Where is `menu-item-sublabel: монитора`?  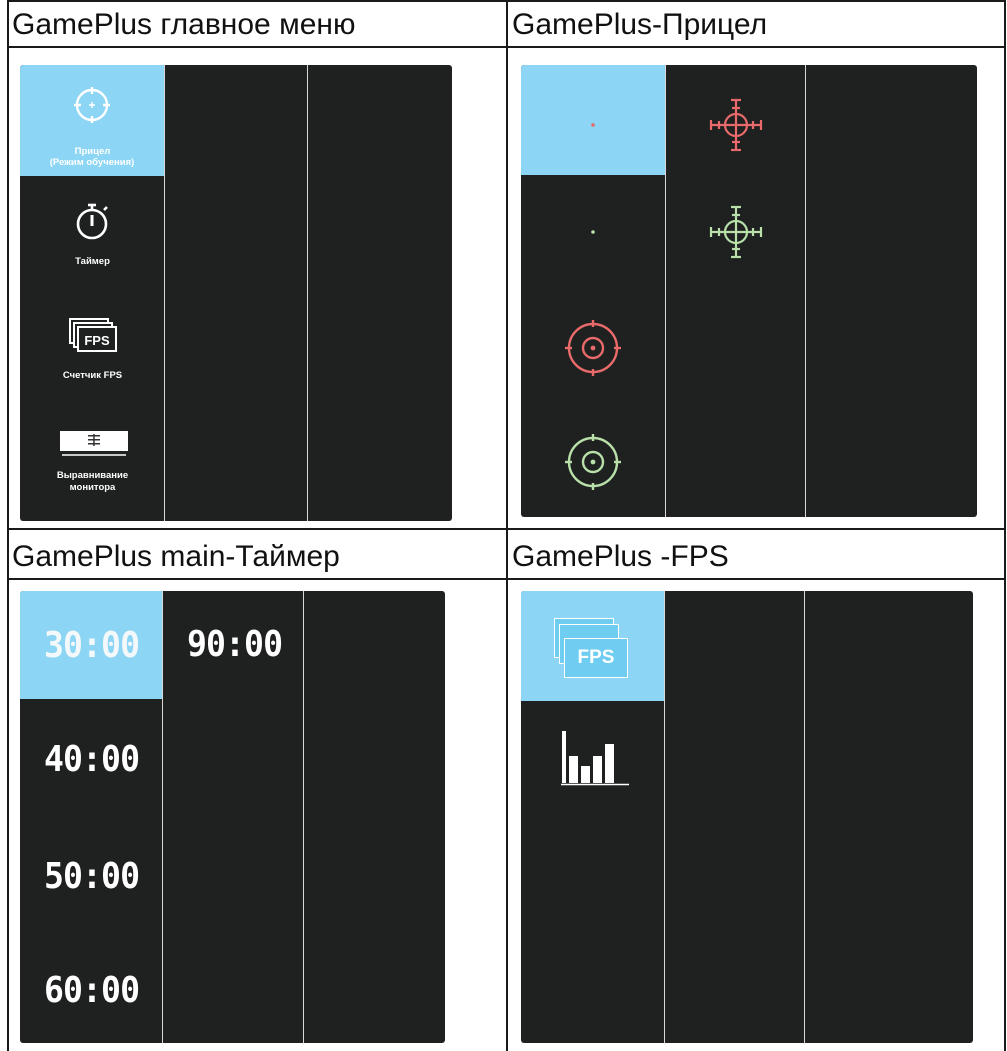 menu-item-sublabel: монитора is located at coordinates (92, 487).